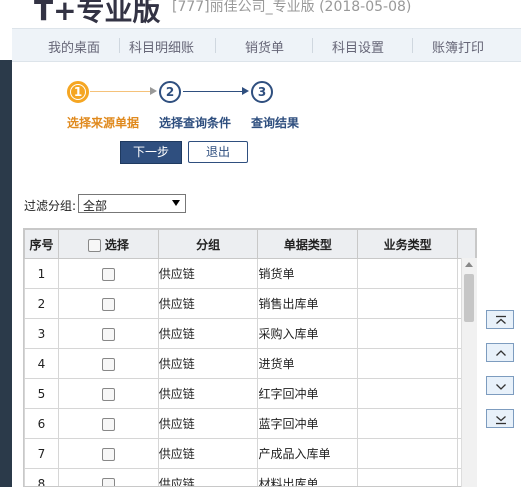 The image size is (521, 487). I want to click on row-doc-type: 产成品入库单, so click(308, 453).